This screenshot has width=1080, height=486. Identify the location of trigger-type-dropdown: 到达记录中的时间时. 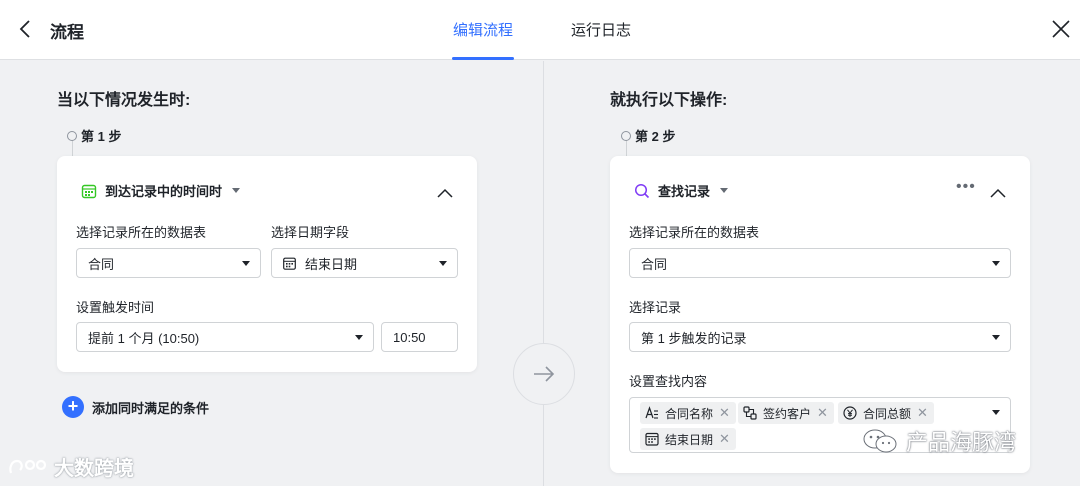
(161, 190).